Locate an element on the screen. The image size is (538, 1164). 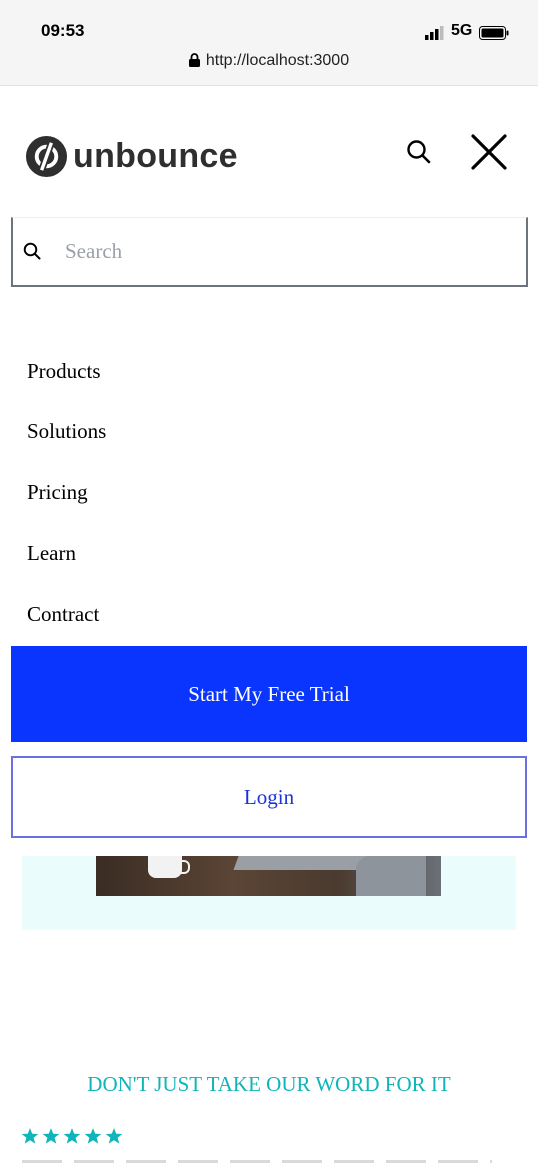
search-field is located at coordinates (269, 252).